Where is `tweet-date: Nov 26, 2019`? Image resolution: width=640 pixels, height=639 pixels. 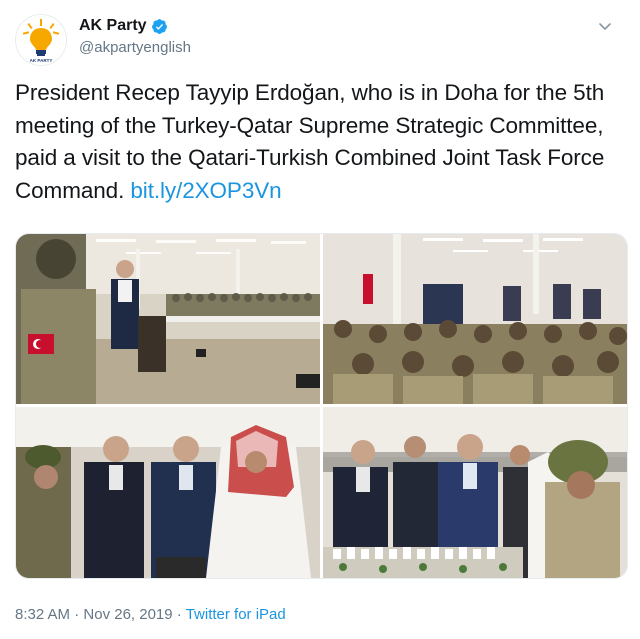
tweet-date: Nov 26, 2019 is located at coordinates (127, 614).